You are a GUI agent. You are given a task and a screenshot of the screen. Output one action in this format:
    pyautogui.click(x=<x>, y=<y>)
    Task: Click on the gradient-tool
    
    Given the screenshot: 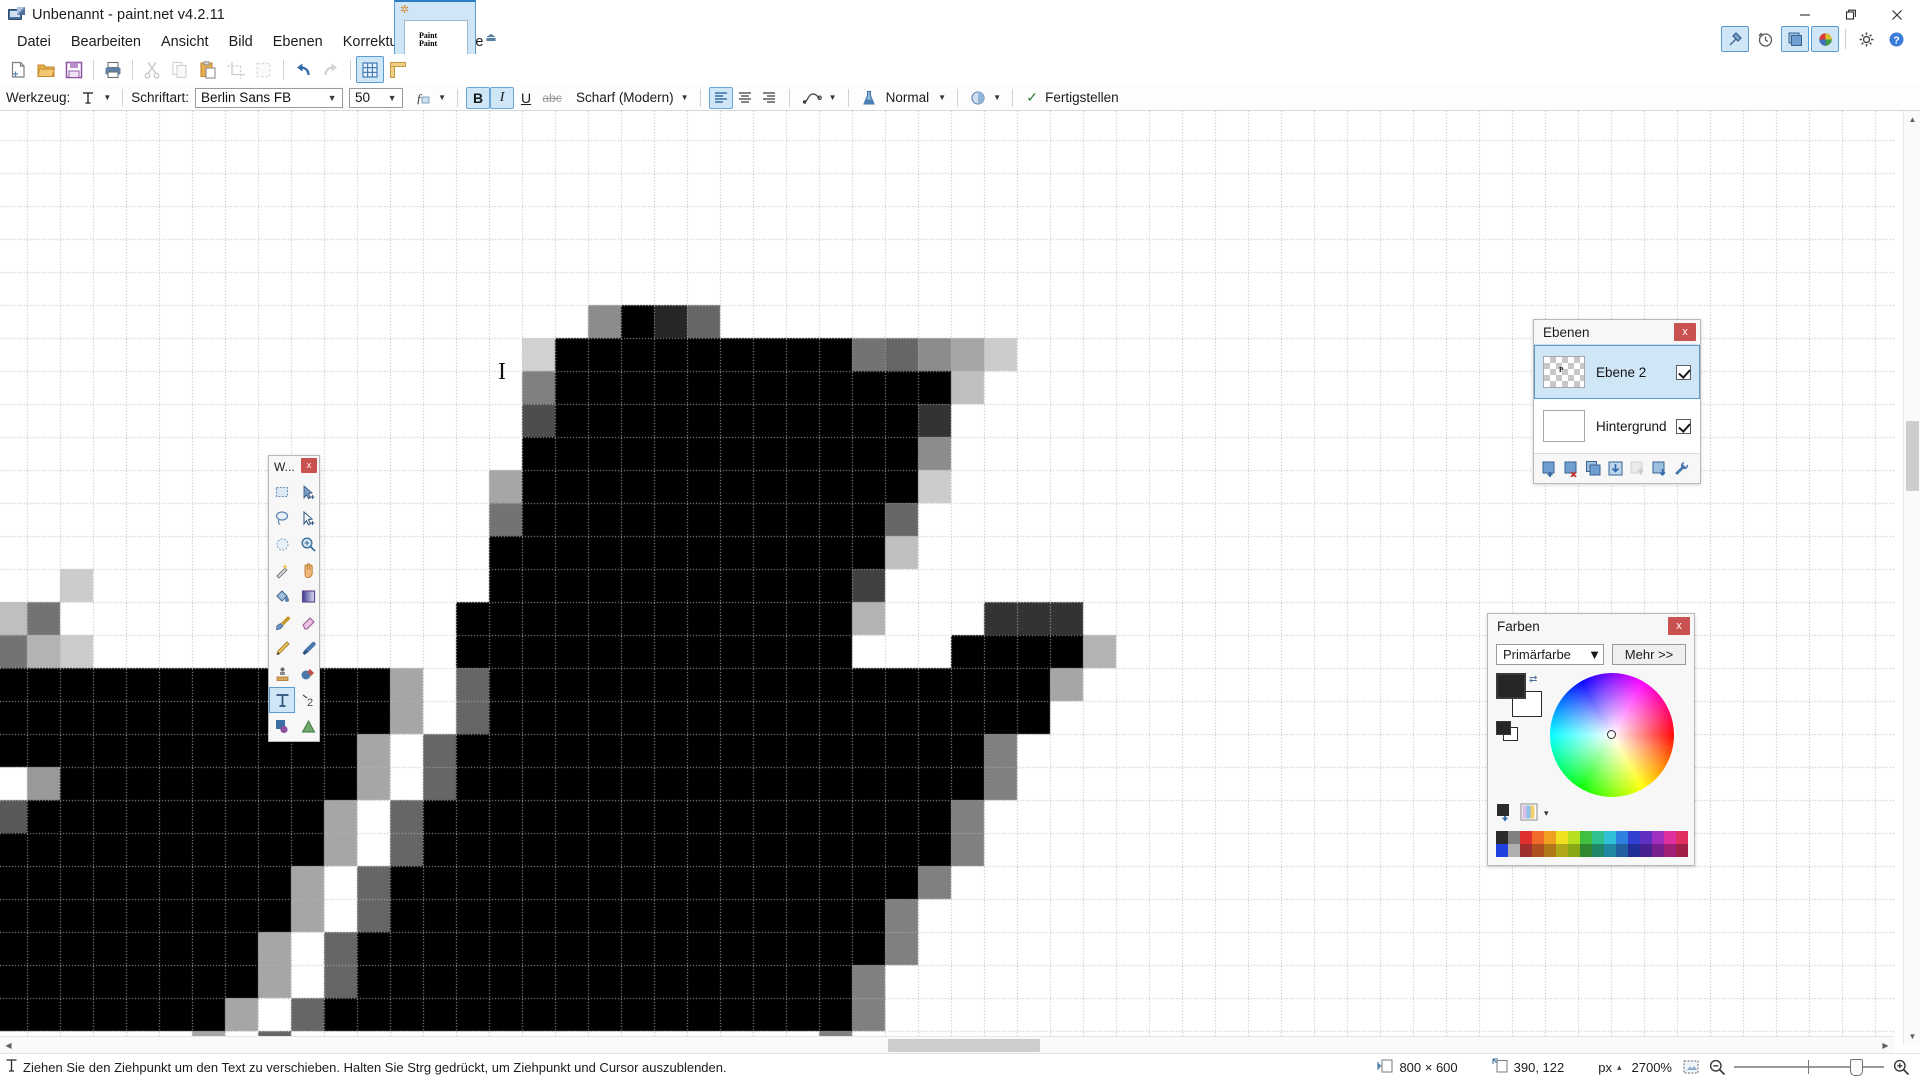 What is the action you would take?
    pyautogui.click(x=308, y=596)
    